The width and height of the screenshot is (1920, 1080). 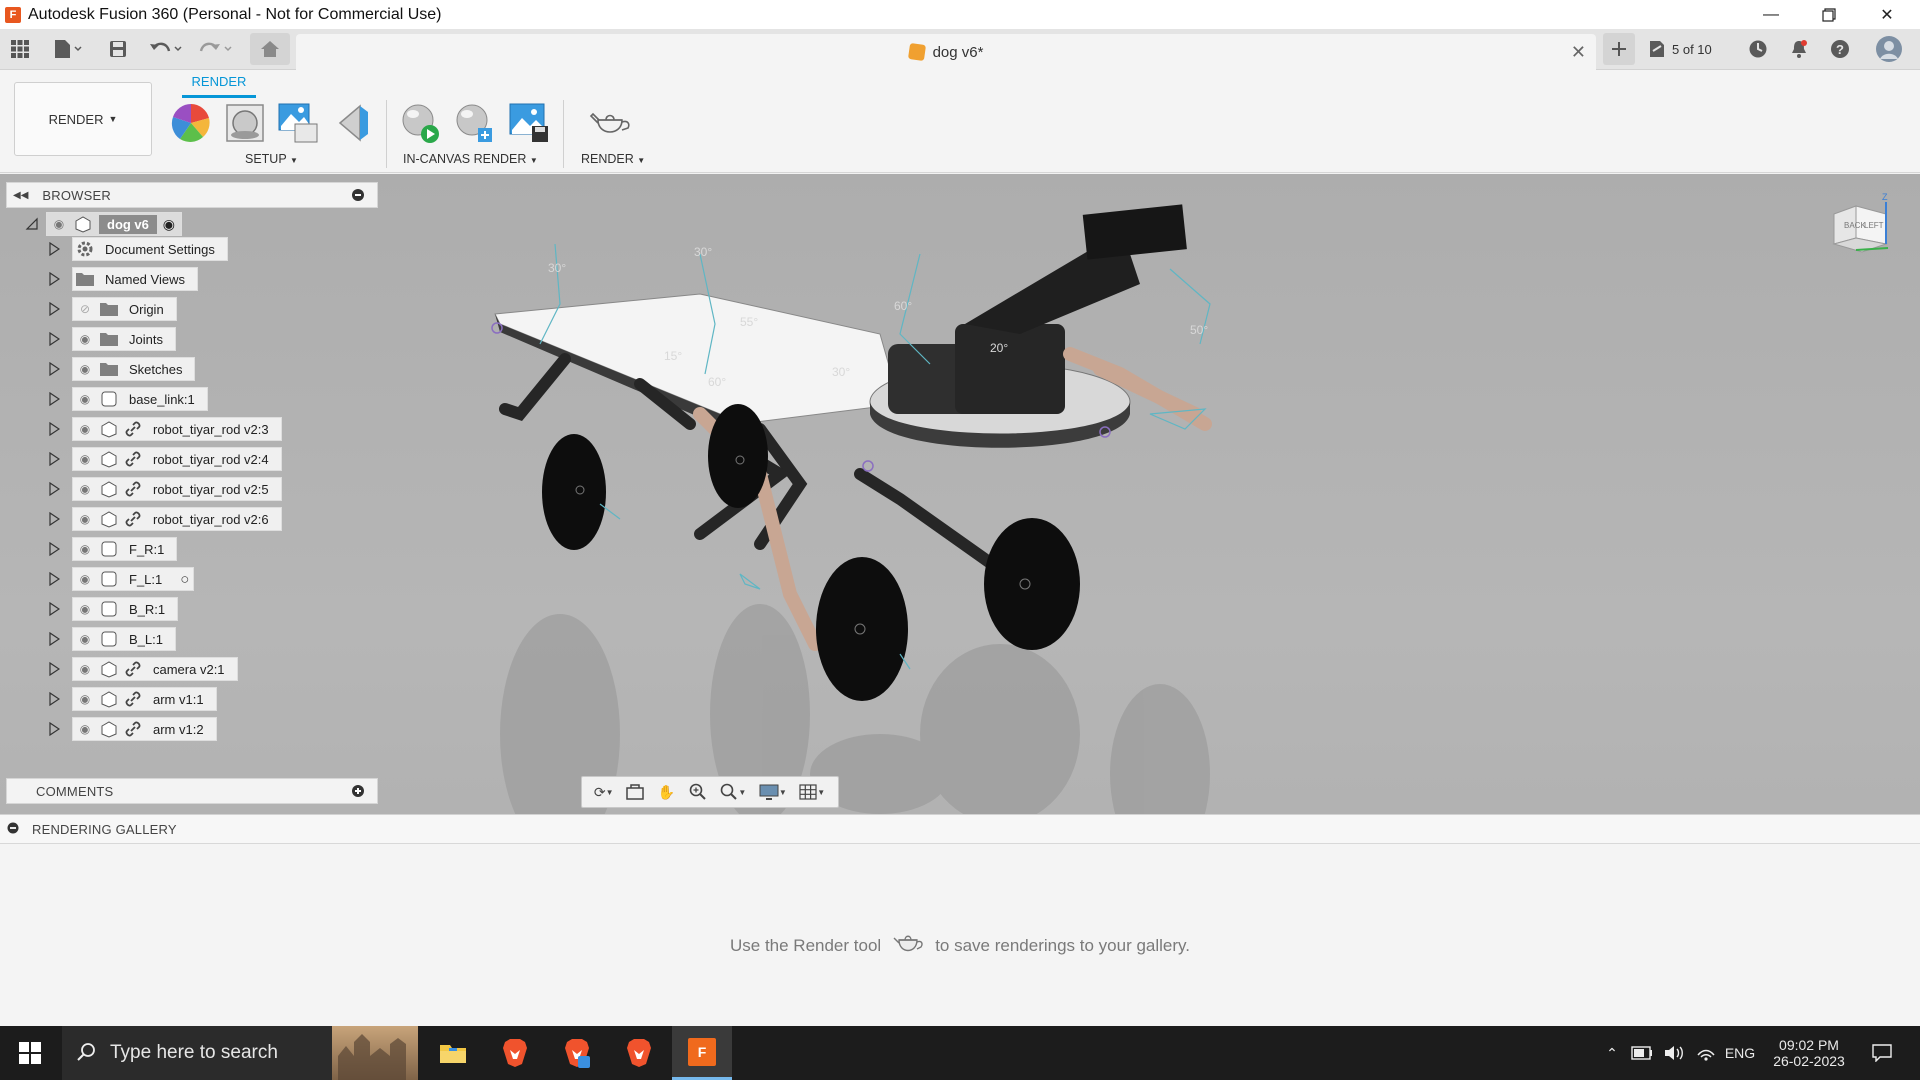 I want to click on render-group-label: RENDER ▼, so click(x=613, y=159).